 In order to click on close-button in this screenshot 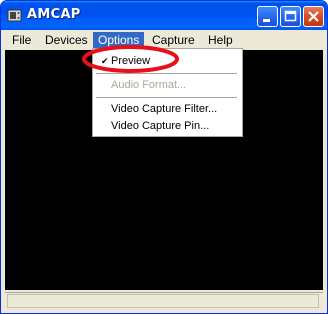, I will do `click(313, 16)`.